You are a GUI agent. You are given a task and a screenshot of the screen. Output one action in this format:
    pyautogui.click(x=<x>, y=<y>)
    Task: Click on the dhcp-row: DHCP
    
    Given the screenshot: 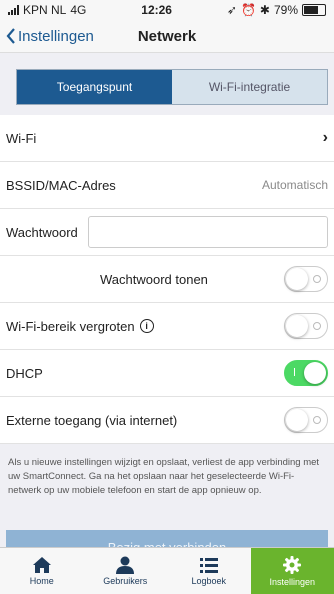 What is the action you would take?
    pyautogui.click(x=167, y=373)
    